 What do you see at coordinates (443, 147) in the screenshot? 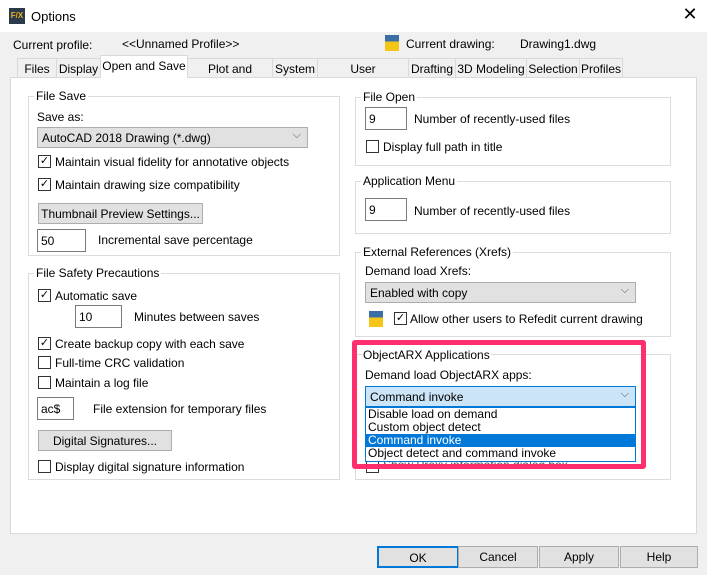
I see `full-path-label: Display full path in title` at bounding box center [443, 147].